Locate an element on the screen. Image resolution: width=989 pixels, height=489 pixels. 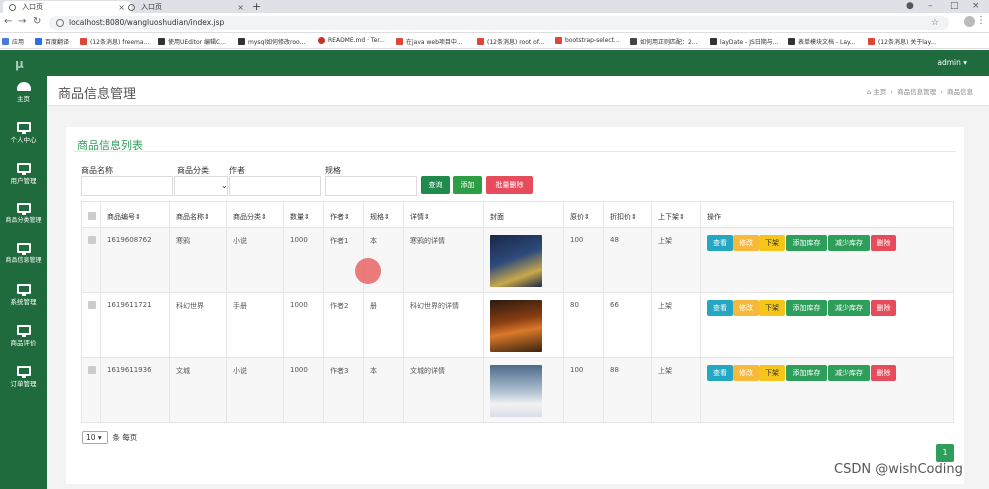
browser-tab-1: 入口页 × is located at coordinates (67, 7).